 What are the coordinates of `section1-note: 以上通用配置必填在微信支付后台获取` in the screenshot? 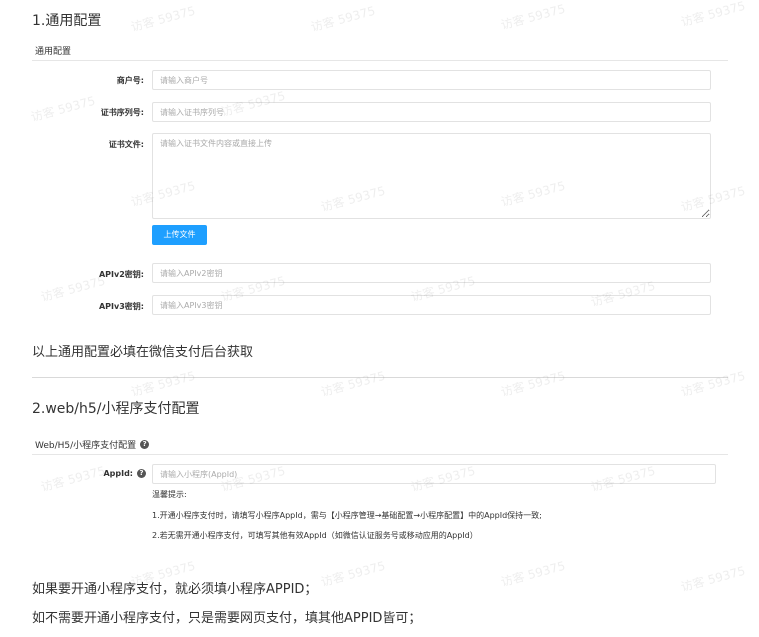 It's located at (143, 352).